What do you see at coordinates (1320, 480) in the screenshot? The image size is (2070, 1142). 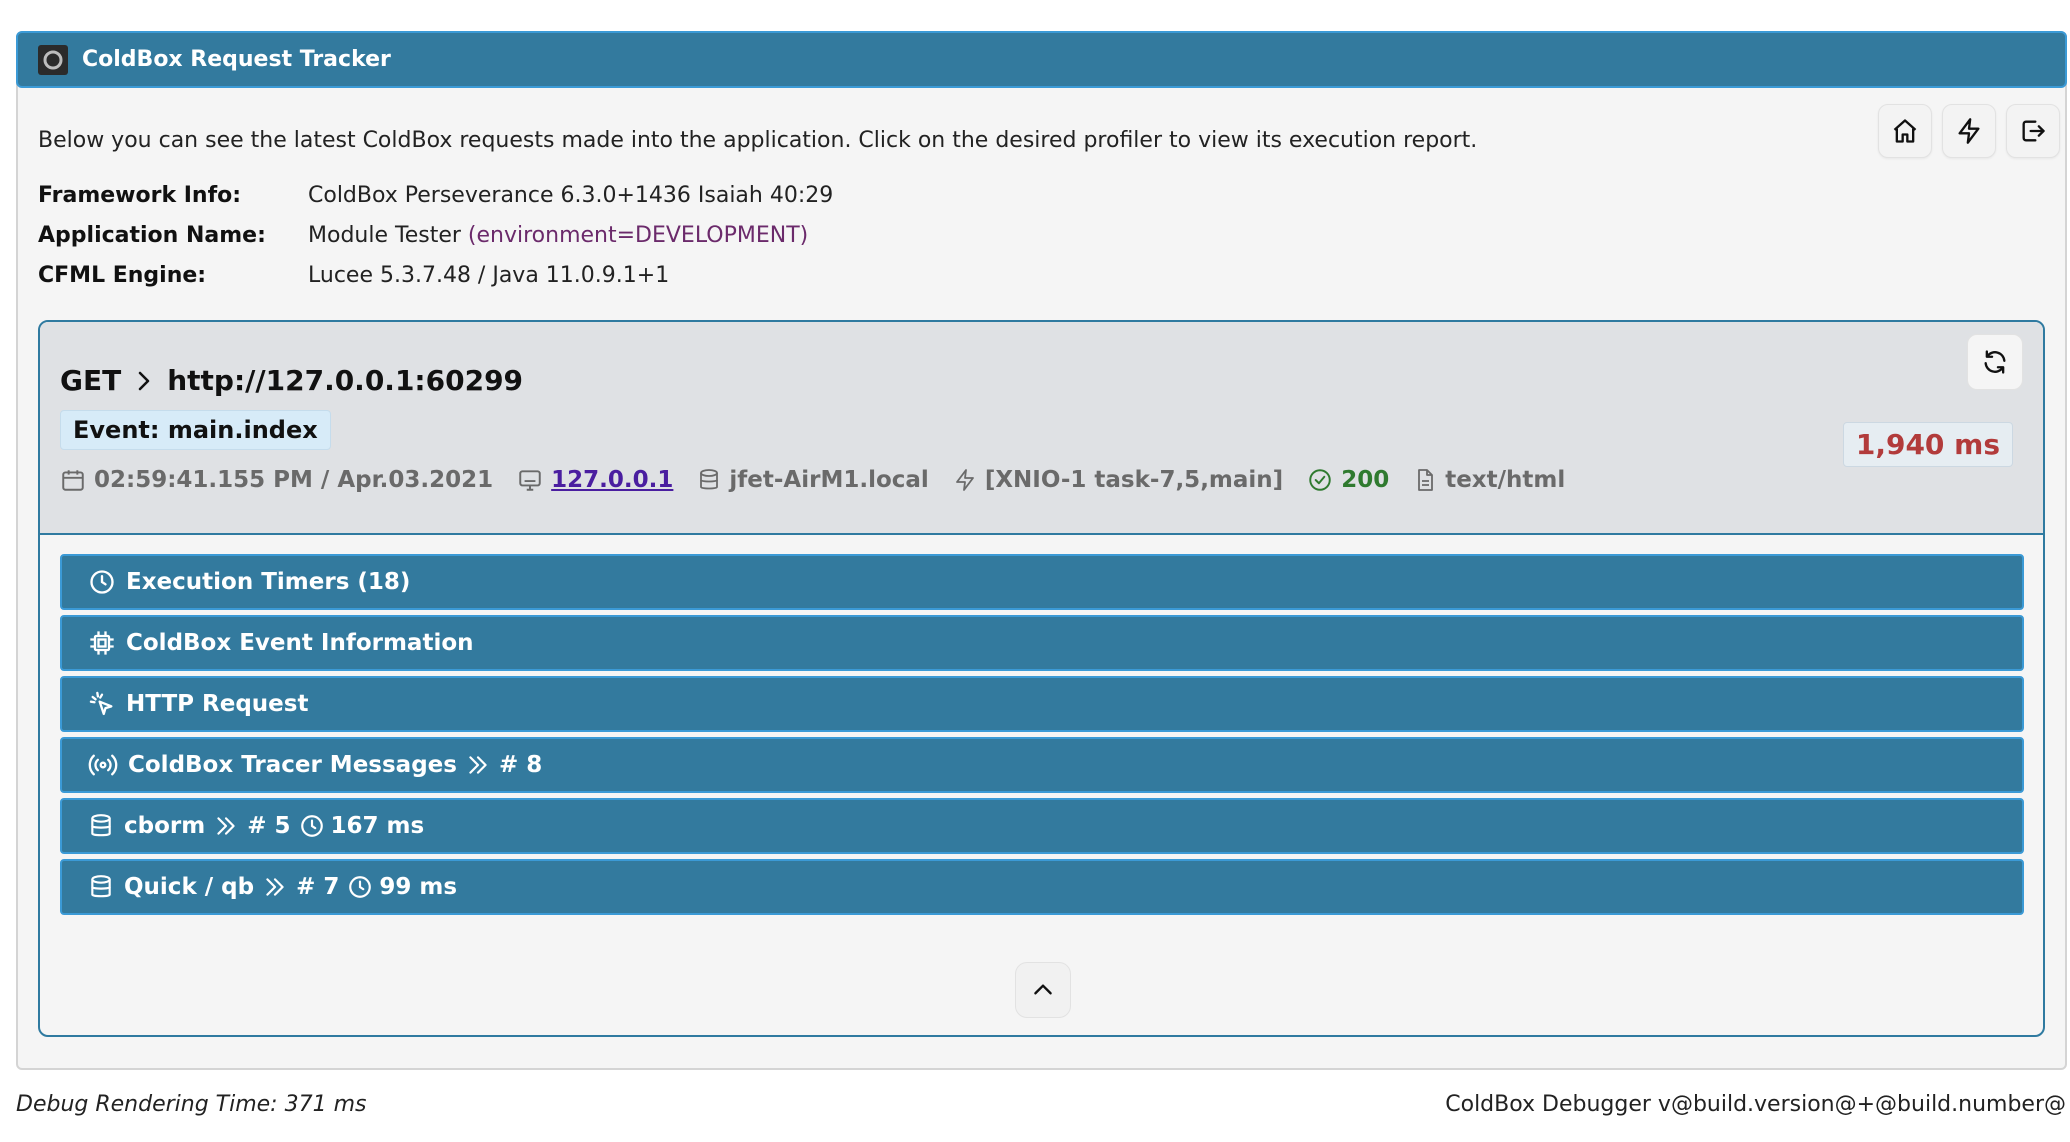 I see `check-circle-icon` at bounding box center [1320, 480].